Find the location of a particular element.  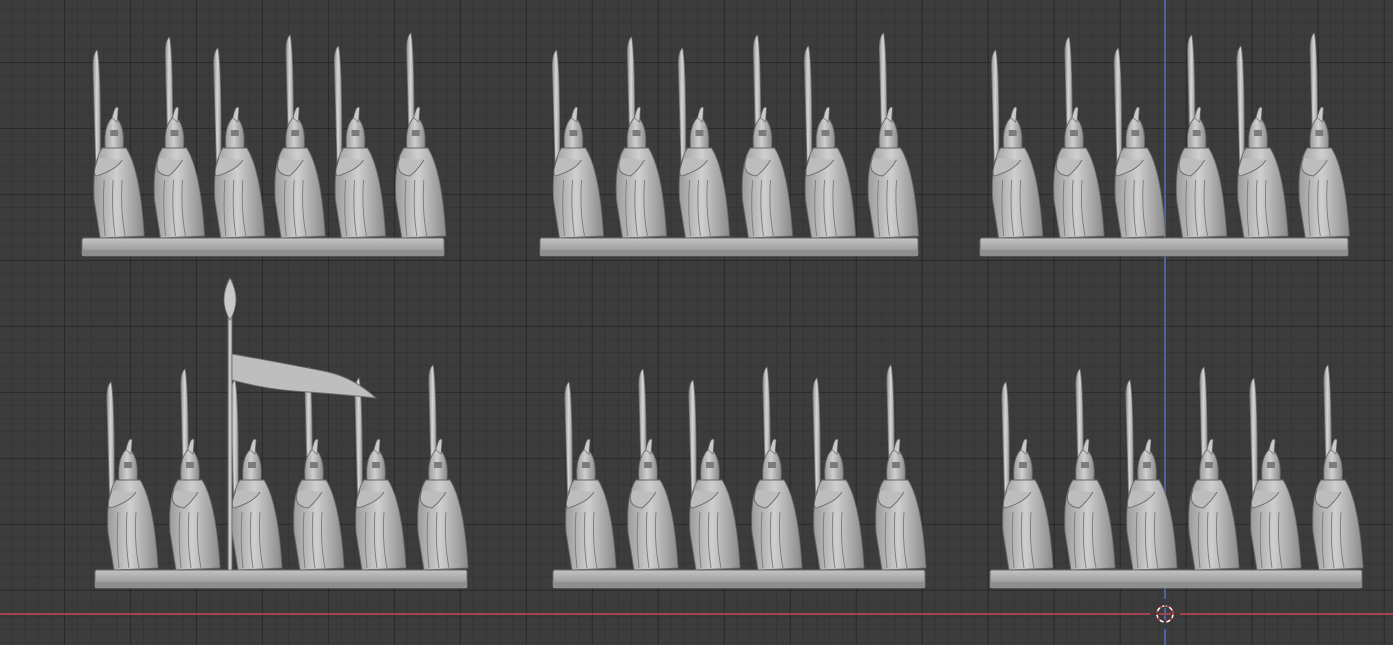

banner-spearhead is located at coordinates (230, 299).